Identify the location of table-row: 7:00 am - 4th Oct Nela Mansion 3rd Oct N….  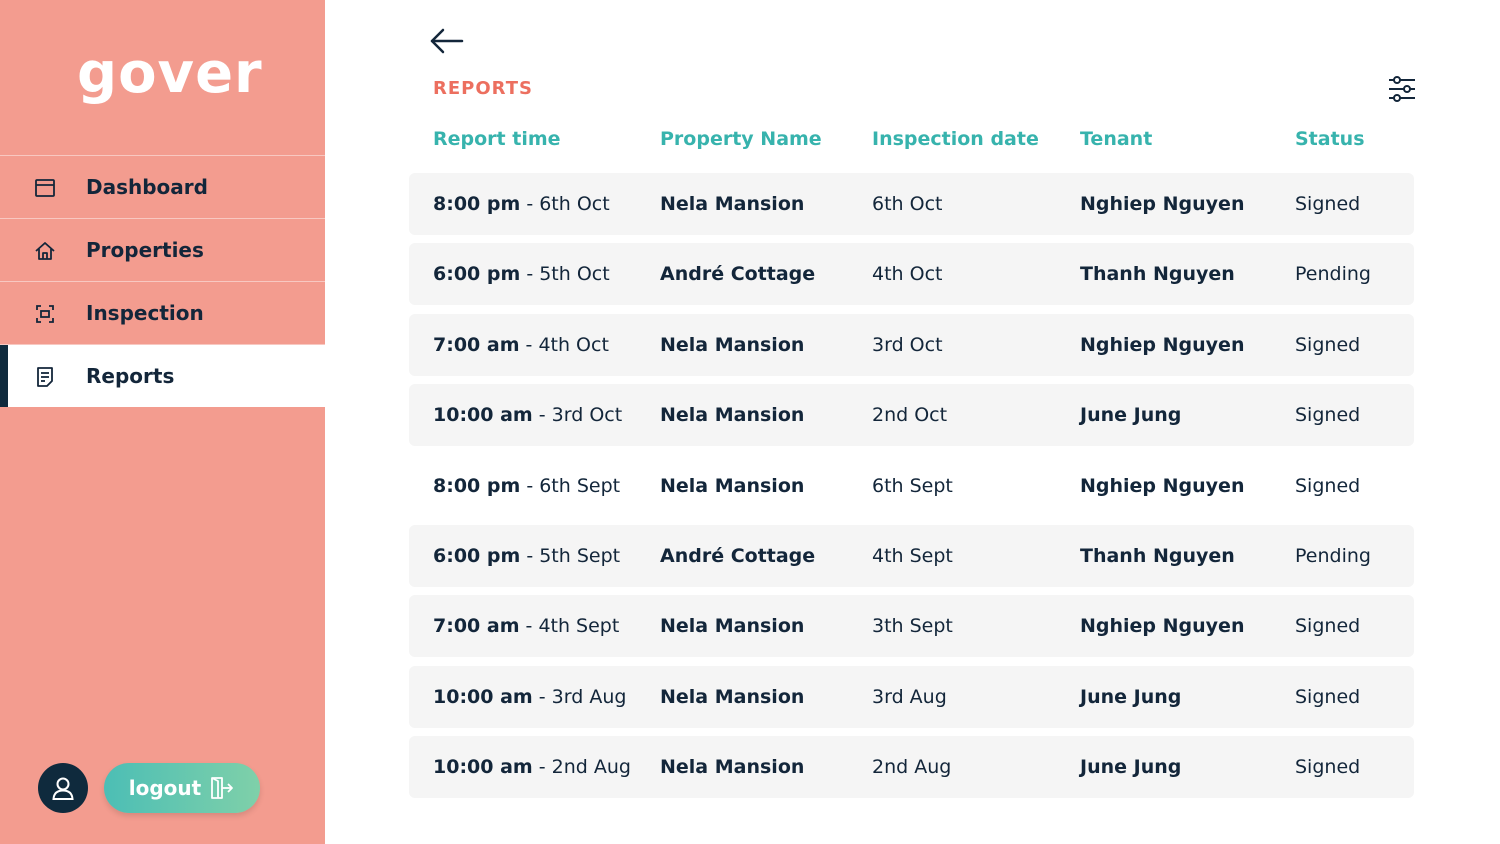
(911, 344).